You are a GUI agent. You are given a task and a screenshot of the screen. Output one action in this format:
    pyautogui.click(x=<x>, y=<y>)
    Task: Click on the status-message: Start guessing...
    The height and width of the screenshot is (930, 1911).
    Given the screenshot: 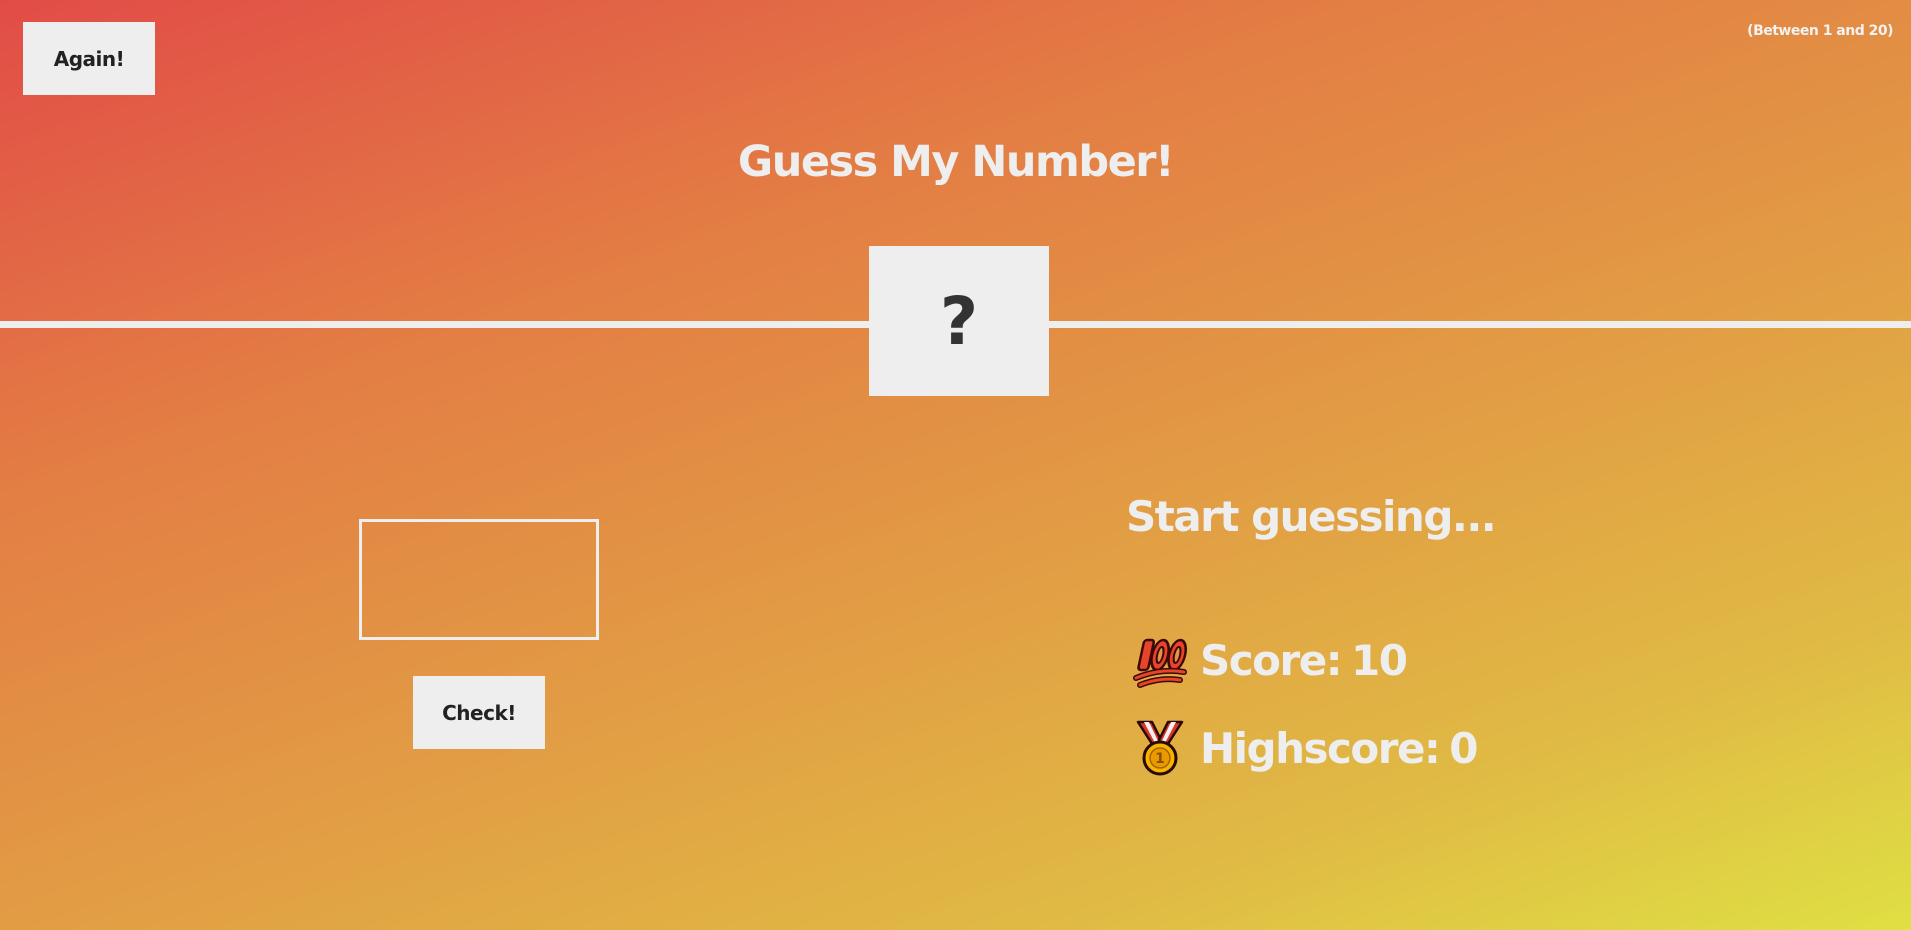 What is the action you would take?
    pyautogui.click(x=1311, y=516)
    